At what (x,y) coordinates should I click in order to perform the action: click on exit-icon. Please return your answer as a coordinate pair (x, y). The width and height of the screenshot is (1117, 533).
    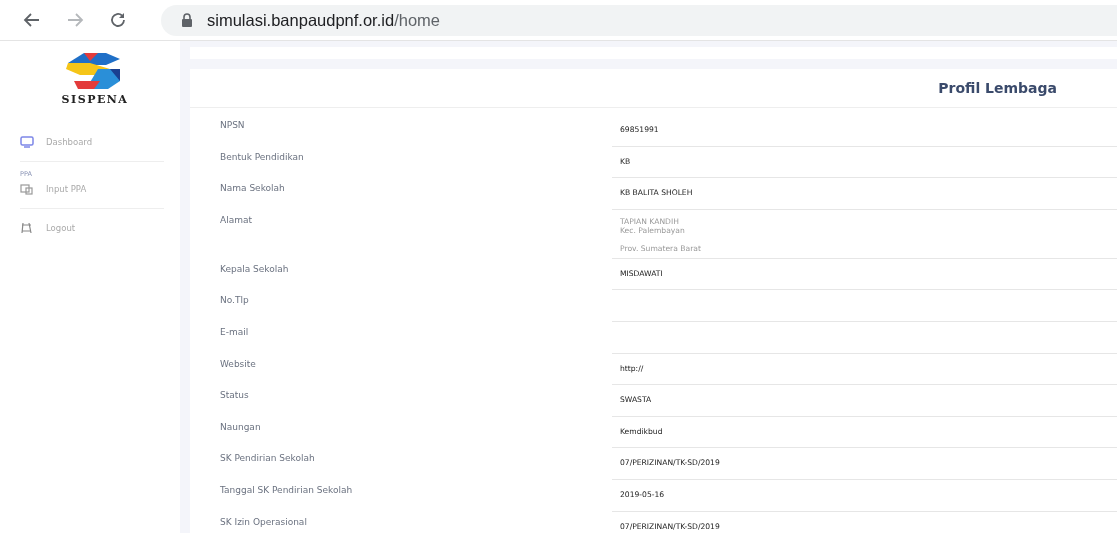
    Looking at the image, I should click on (27, 228).